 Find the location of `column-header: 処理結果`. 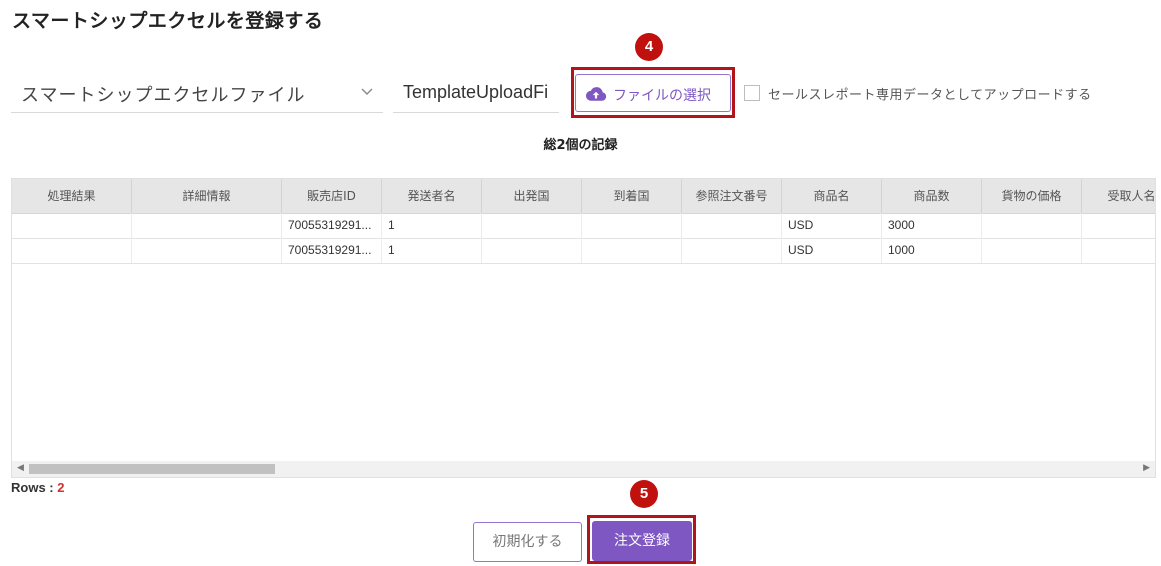

column-header: 処理結果 is located at coordinates (72, 196).